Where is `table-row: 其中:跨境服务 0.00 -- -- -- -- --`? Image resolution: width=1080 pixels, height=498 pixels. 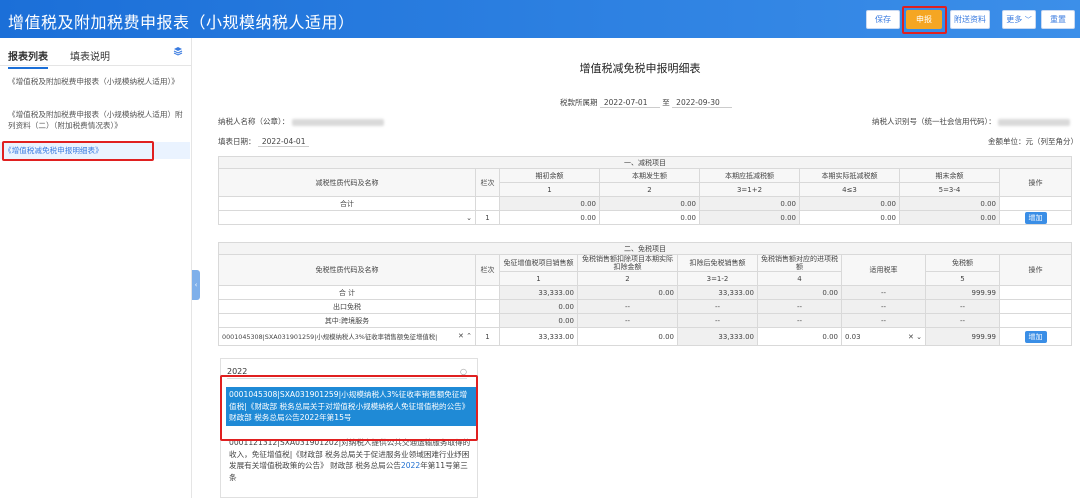 table-row: 其中:跨境服务 0.00 -- -- -- -- -- is located at coordinates (645, 320).